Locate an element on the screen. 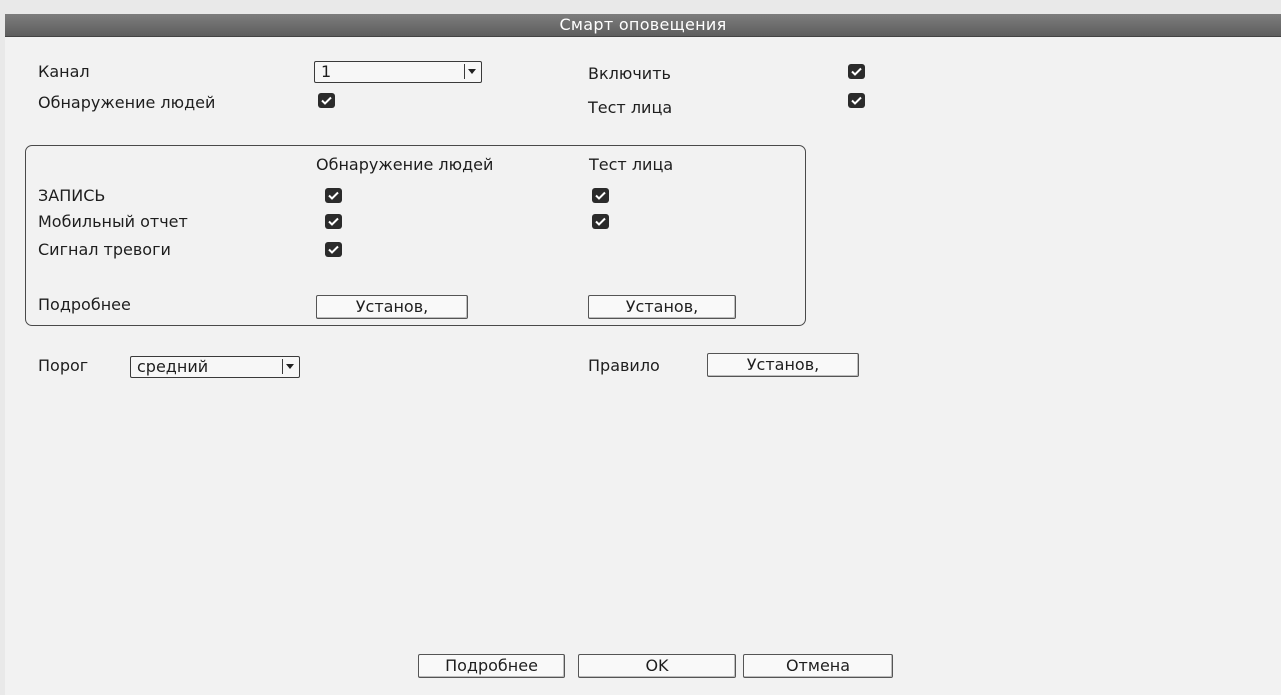  mobile-report-label: Мобильный отчет is located at coordinates (113, 221).